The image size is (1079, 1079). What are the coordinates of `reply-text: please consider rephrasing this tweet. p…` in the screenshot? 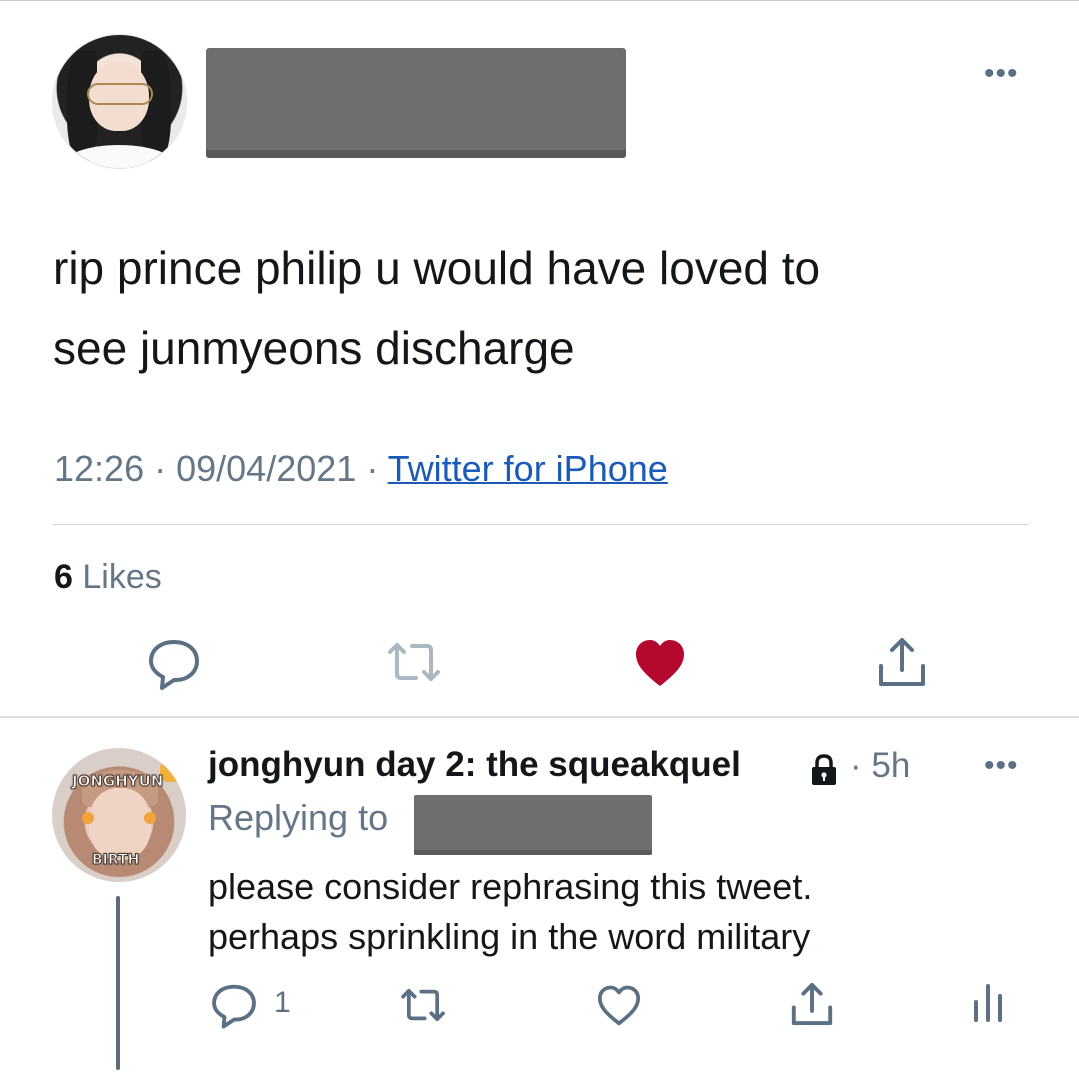 It's located at (628, 912).